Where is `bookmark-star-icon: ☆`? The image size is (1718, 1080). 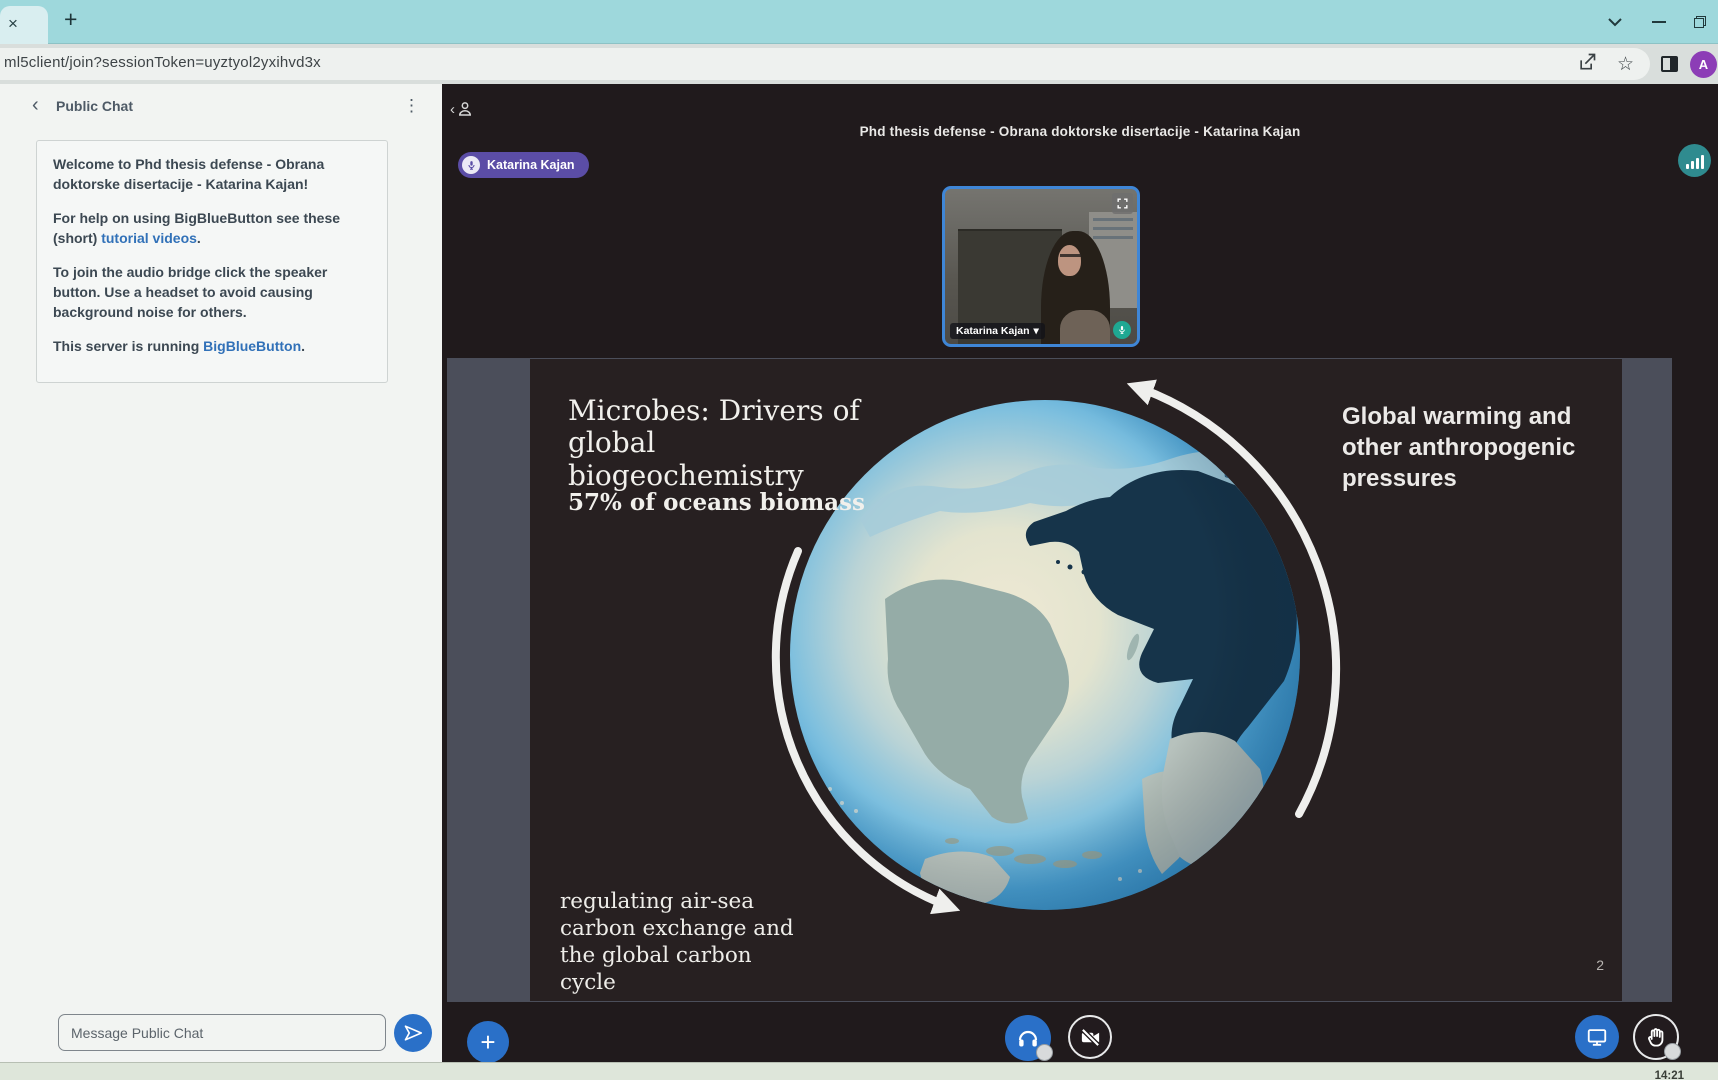
bookmark-star-icon: ☆ is located at coordinates (1625, 65).